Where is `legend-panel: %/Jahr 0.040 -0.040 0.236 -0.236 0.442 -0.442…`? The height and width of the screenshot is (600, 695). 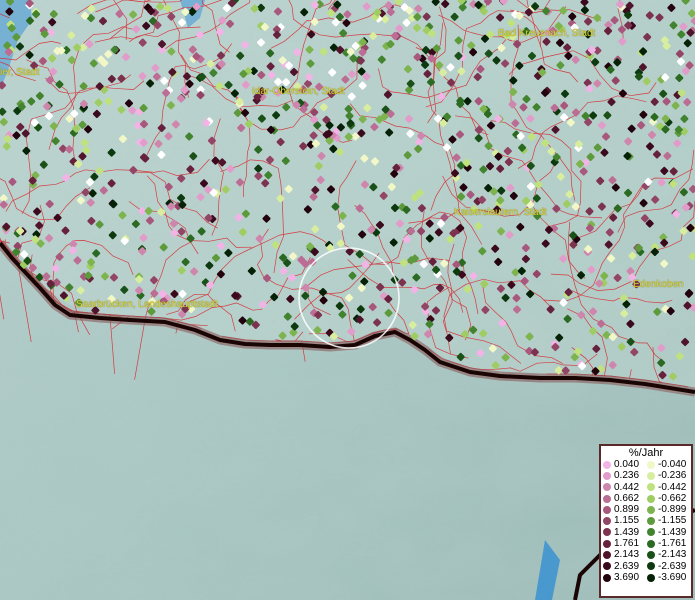
legend-panel: %/Jahr 0.040 -0.040 0.236 -0.236 0.442 -0.442… is located at coordinates (646, 521).